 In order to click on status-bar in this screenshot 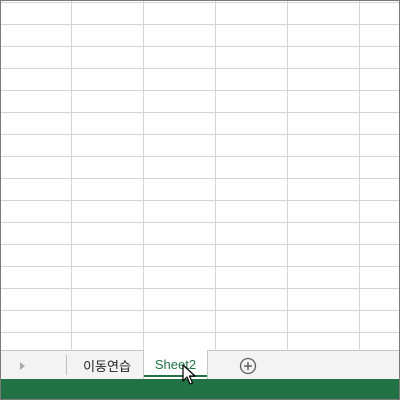, I will do `click(200, 389)`.